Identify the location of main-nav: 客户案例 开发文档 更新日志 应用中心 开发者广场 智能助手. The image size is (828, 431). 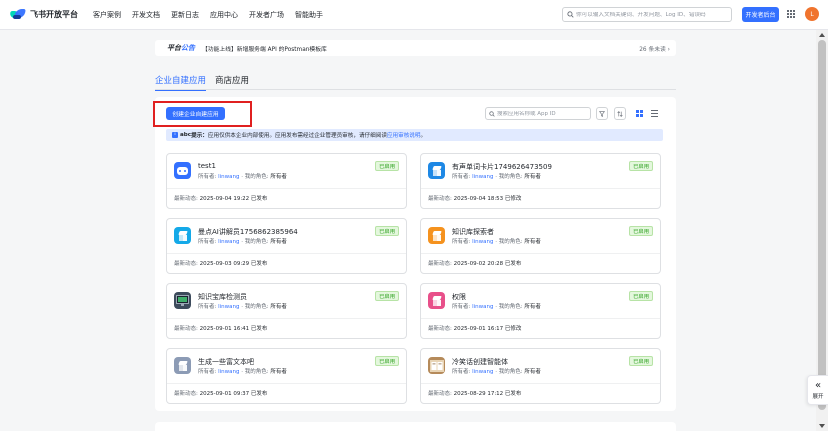
(213, 15).